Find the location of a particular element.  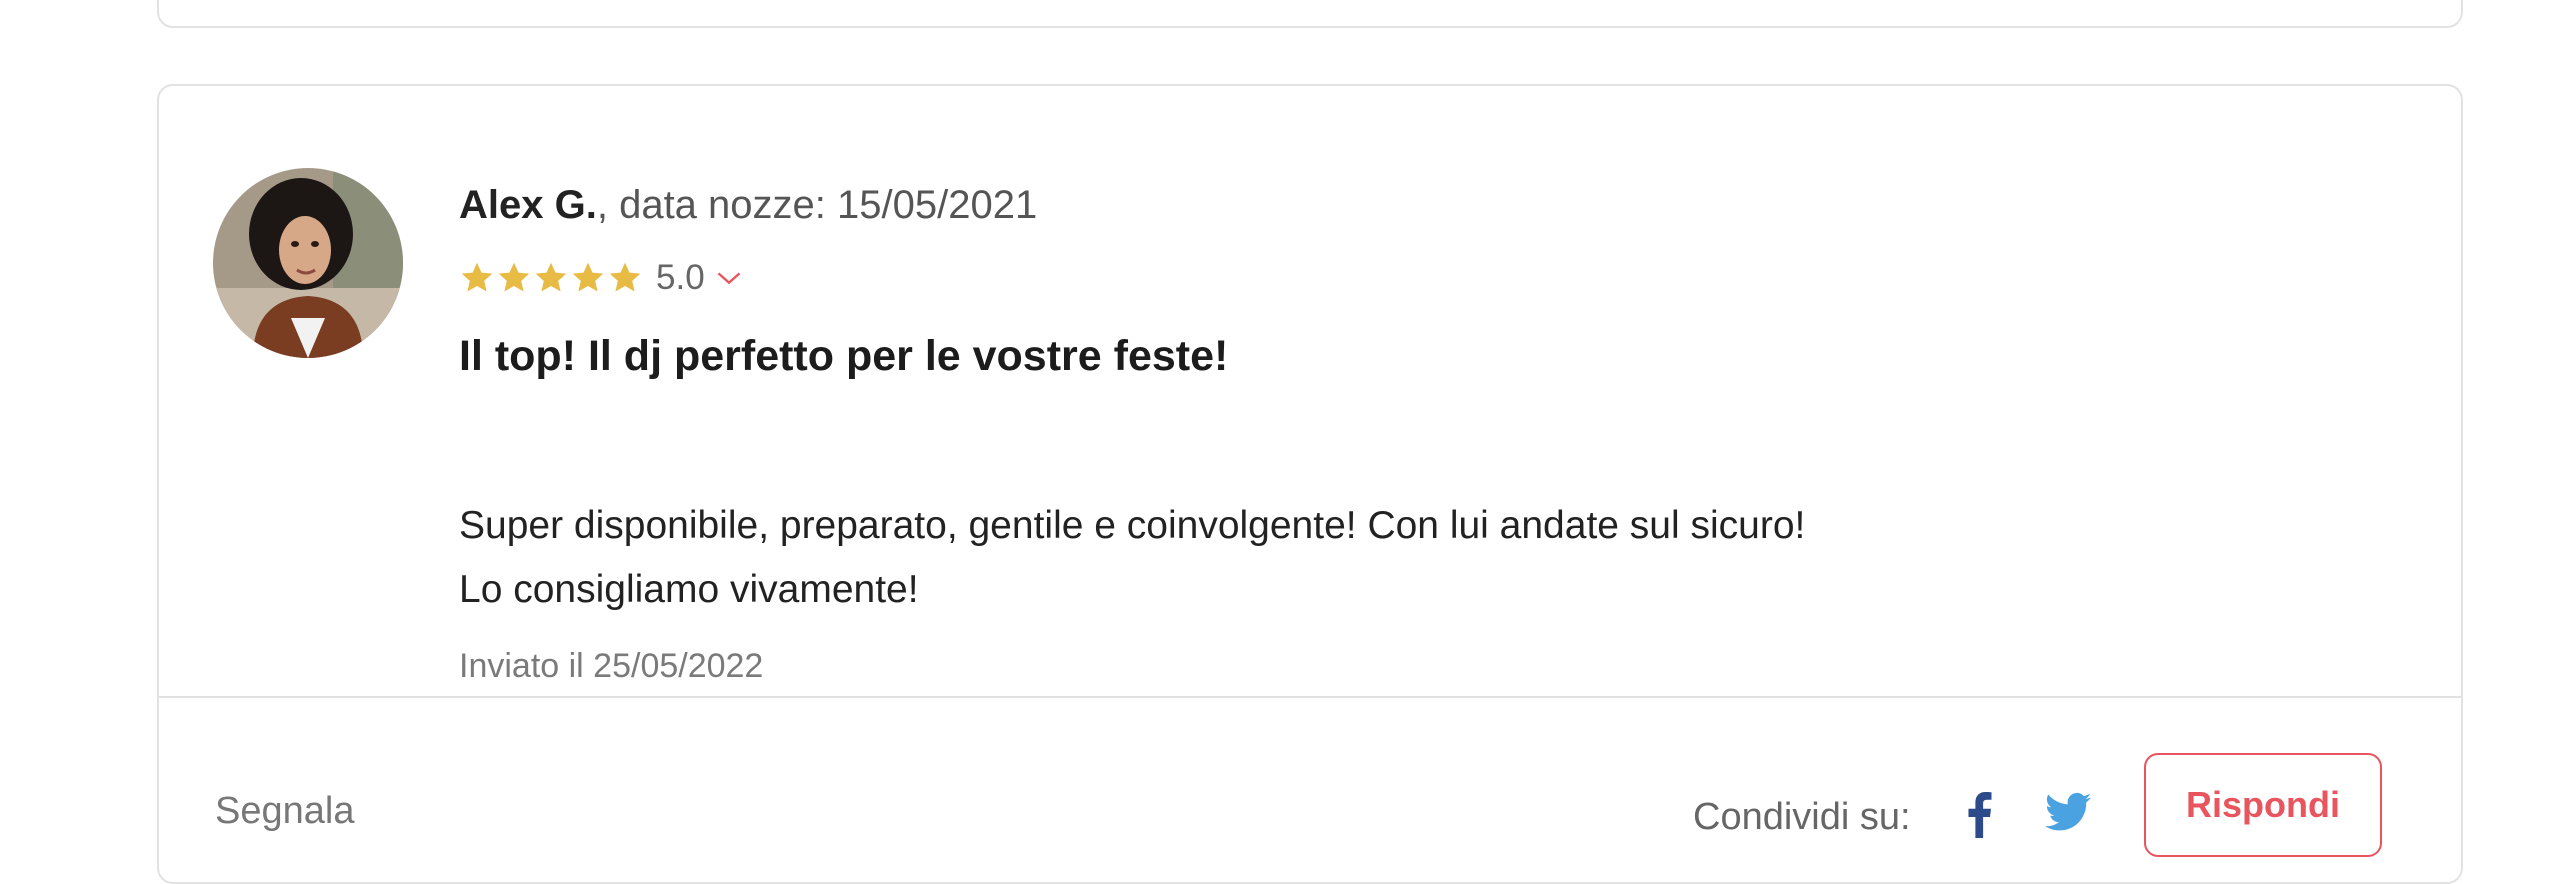

review-body-line: Lo consigliamo vivamente! is located at coordinates (689, 589).